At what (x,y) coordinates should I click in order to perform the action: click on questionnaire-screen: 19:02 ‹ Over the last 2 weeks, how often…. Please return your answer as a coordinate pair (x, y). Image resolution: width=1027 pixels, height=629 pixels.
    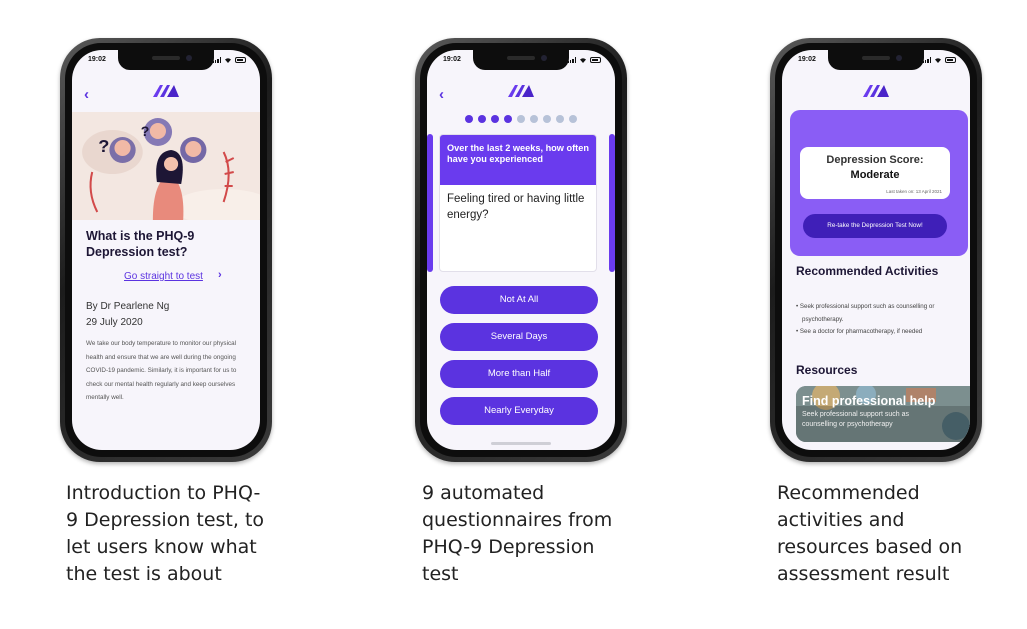
    Looking at the image, I should click on (521, 250).